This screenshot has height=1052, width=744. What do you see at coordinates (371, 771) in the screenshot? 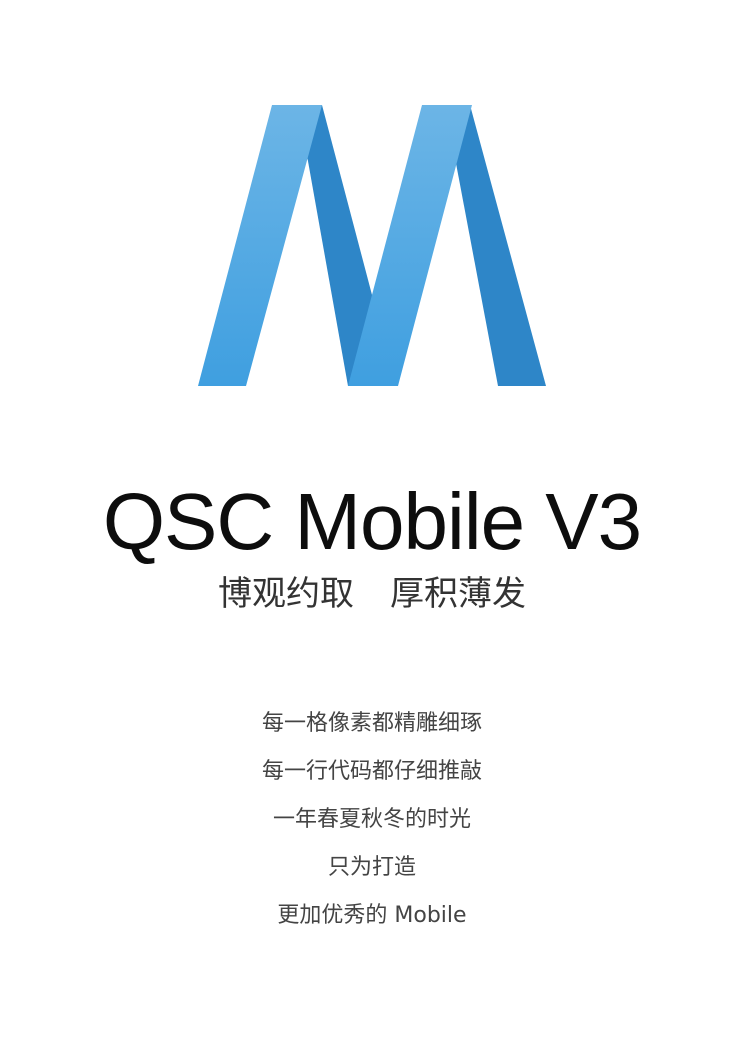
I see `tagline-line: 每一行代码都仔细推敲` at bounding box center [371, 771].